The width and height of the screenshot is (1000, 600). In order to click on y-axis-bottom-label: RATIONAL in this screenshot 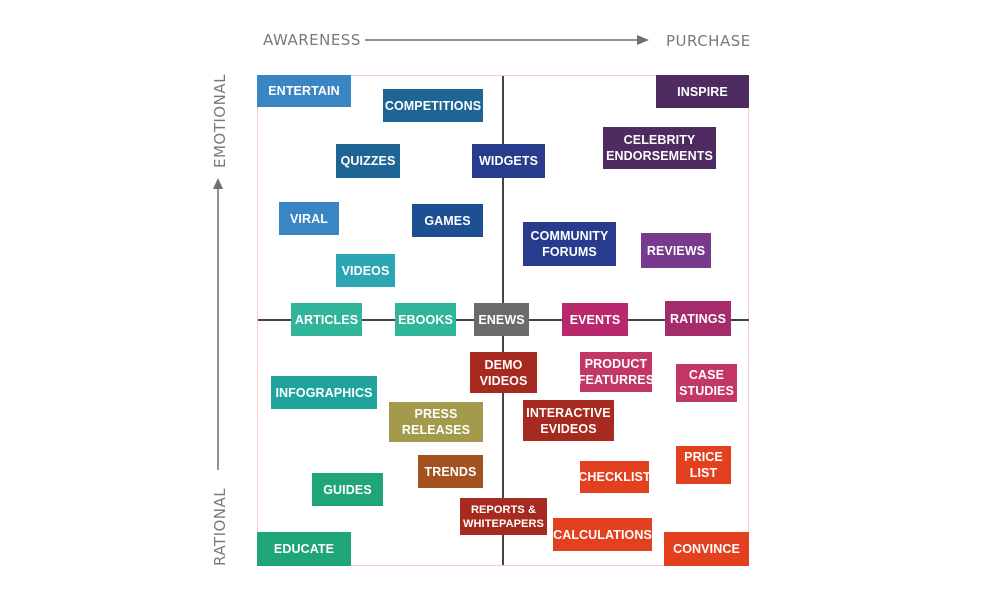, I will do `click(220, 526)`.